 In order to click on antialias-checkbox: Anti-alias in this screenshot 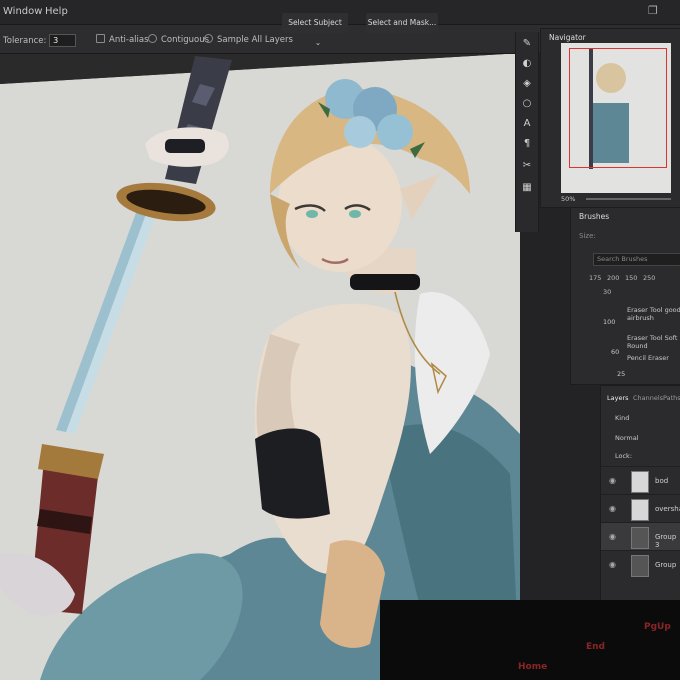, I will do `click(122, 39)`.